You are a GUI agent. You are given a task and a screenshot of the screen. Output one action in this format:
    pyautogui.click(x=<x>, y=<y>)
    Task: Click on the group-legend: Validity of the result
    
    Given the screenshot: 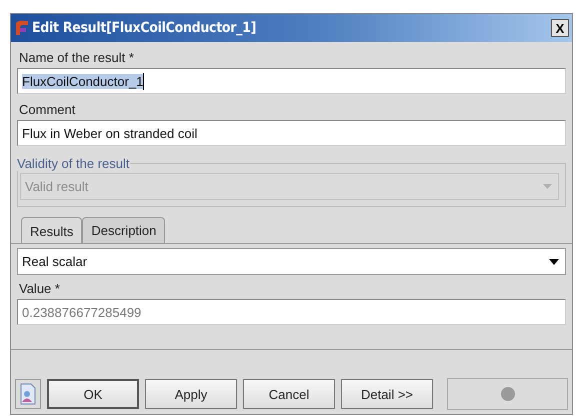 What is the action you would take?
    pyautogui.click(x=73, y=163)
    